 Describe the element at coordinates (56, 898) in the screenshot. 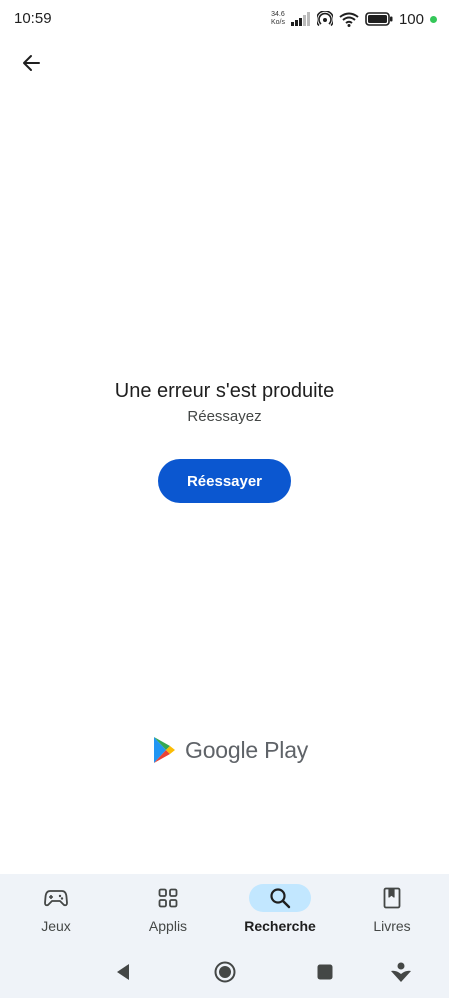

I see `gamepad-icon` at that location.